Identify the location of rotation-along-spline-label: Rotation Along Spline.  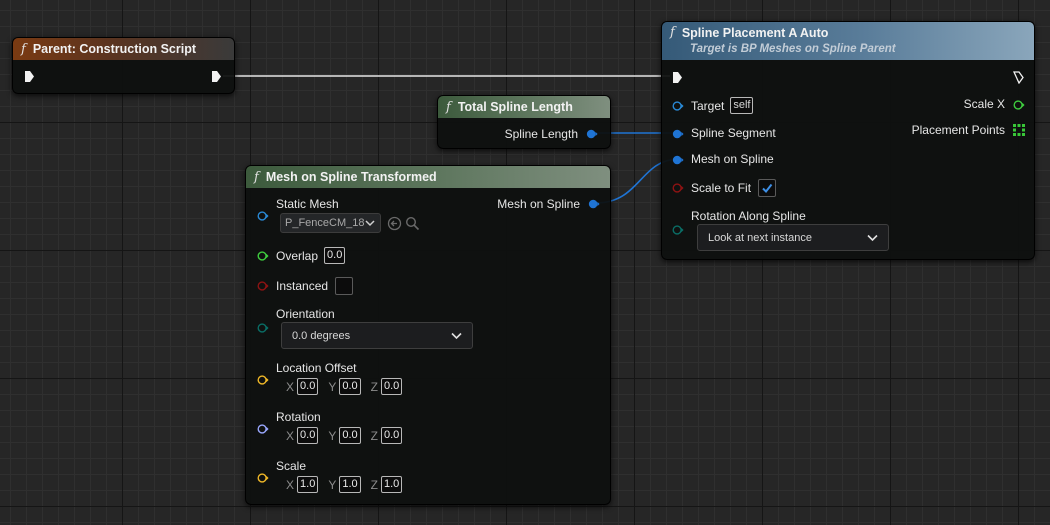
(748, 216).